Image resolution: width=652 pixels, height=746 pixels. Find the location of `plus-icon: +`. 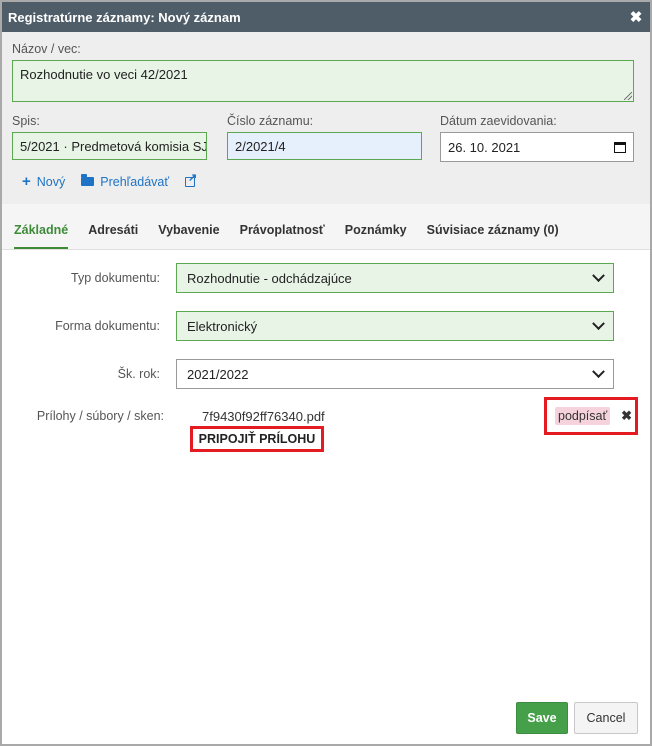

plus-icon: + is located at coordinates (26, 181).